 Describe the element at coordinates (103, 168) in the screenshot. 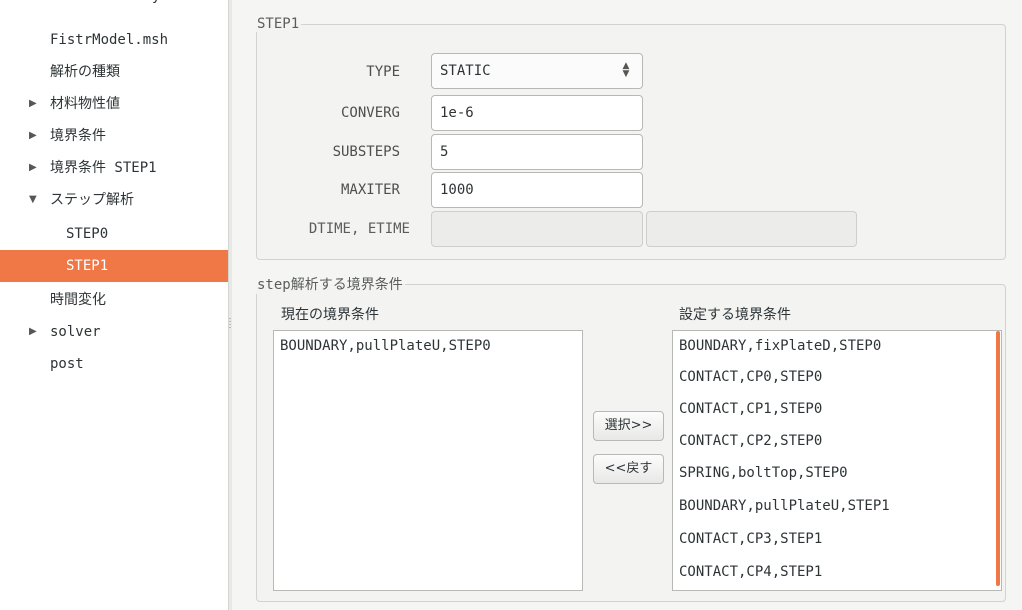

I see `tree-item-label: 境界条件 STEP1` at that location.